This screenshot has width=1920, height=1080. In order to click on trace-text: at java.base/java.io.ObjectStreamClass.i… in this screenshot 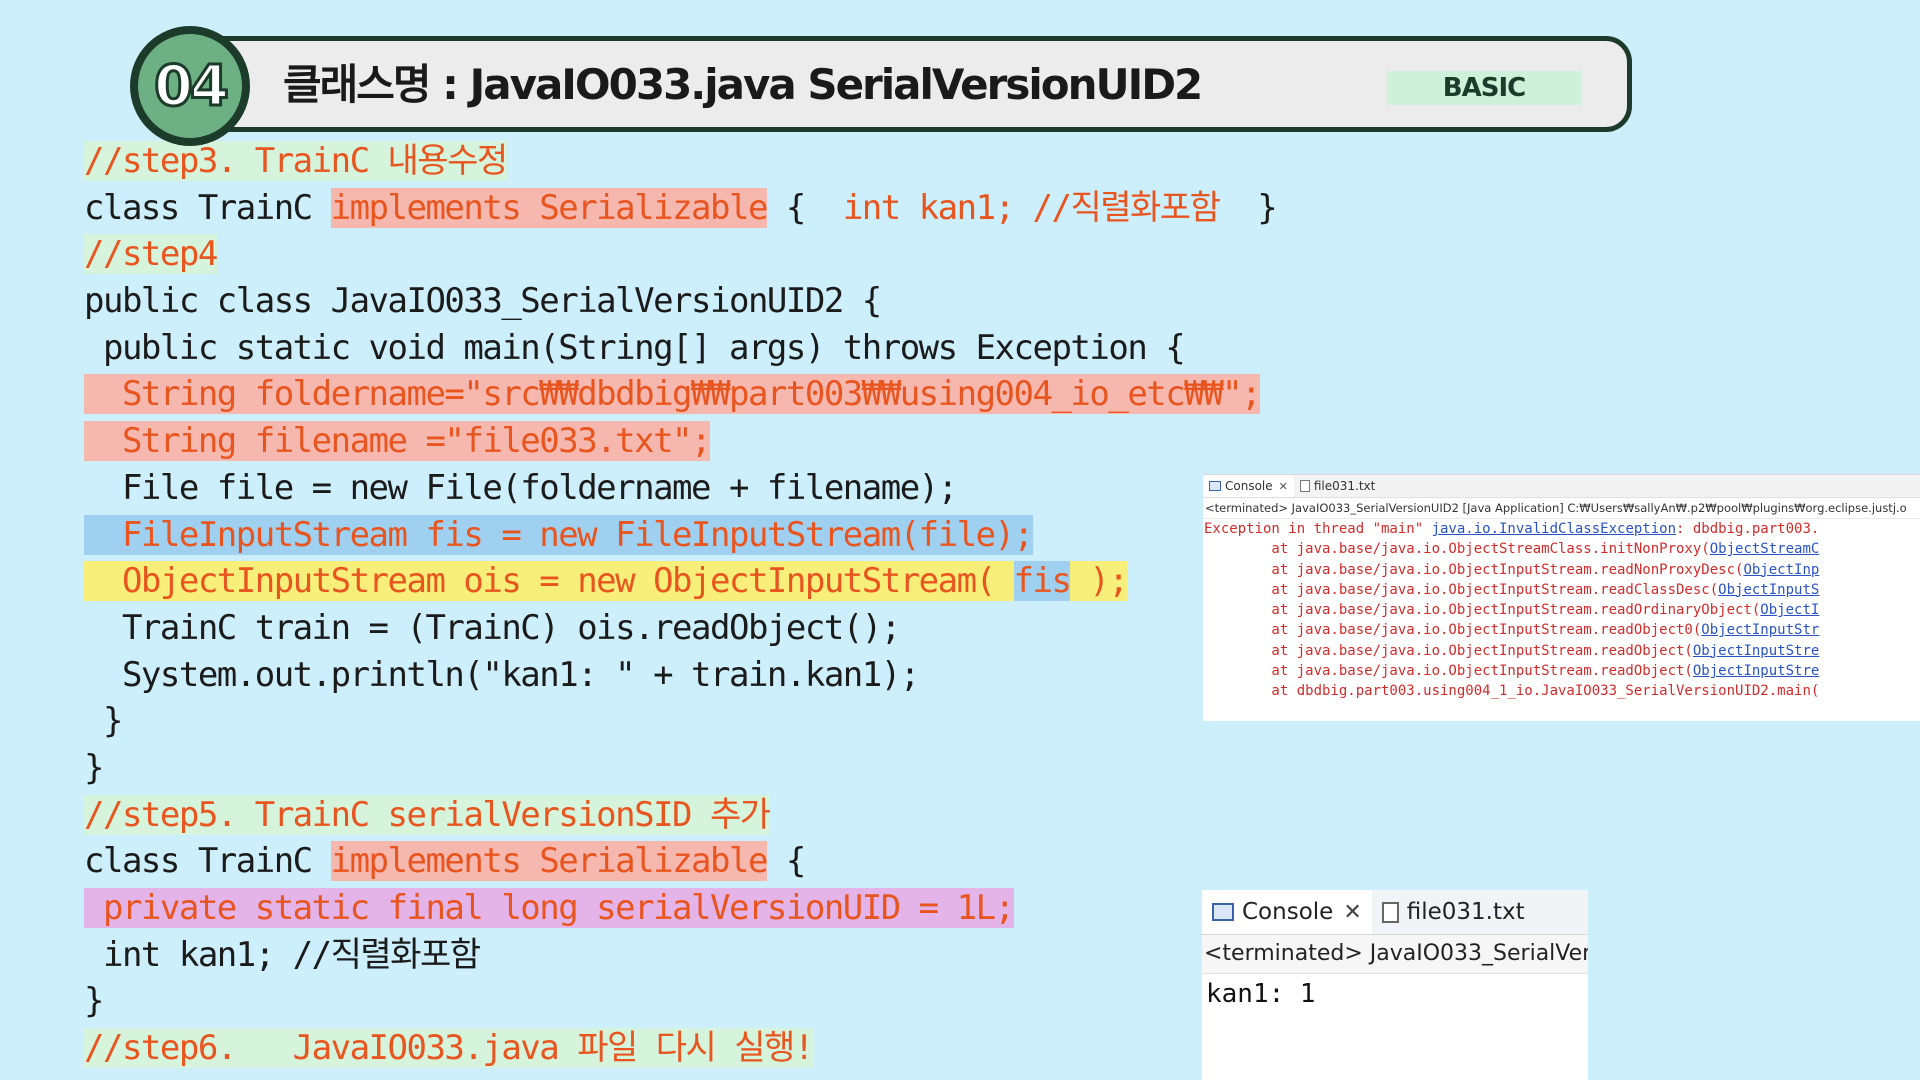, I will do `click(1457, 549)`.